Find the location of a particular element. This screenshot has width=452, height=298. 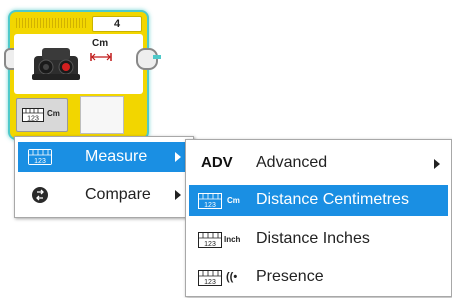

unit-label: Cm is located at coordinates (100, 43).